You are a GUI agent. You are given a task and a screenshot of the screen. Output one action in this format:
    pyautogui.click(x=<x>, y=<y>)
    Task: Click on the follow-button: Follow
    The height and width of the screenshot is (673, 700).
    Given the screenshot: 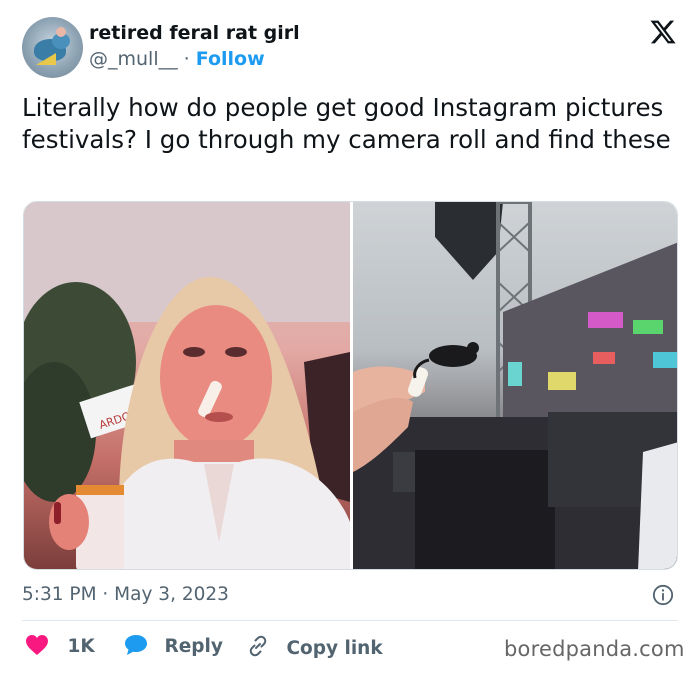 What is the action you would take?
    pyautogui.click(x=230, y=59)
    